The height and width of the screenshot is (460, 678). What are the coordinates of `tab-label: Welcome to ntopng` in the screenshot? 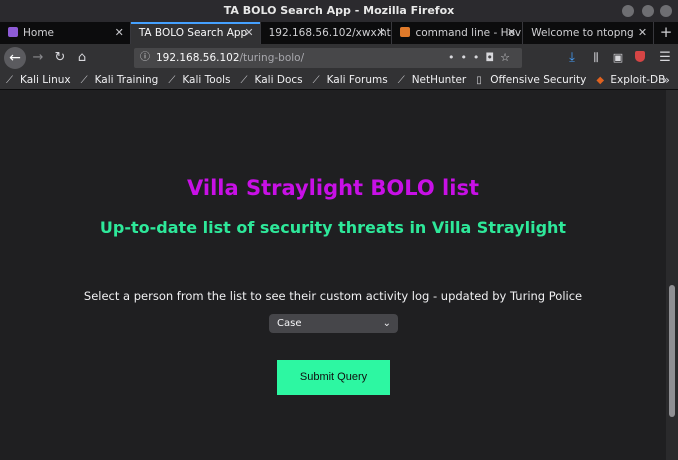 It's located at (582, 33).